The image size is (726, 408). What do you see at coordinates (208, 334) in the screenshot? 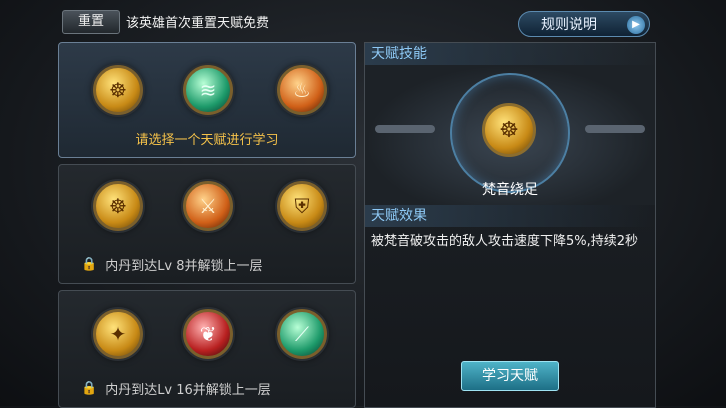
I see `crimson-wing-icon: ❦` at bounding box center [208, 334].